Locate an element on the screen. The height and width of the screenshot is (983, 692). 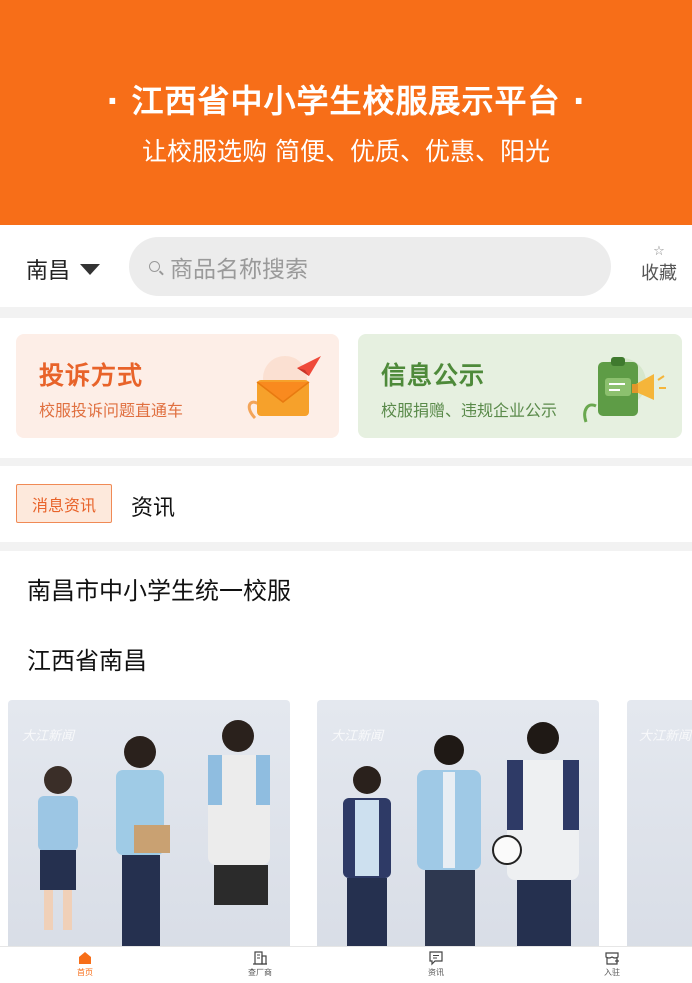
tab-home: 首页 is located at coordinates (85, 964).